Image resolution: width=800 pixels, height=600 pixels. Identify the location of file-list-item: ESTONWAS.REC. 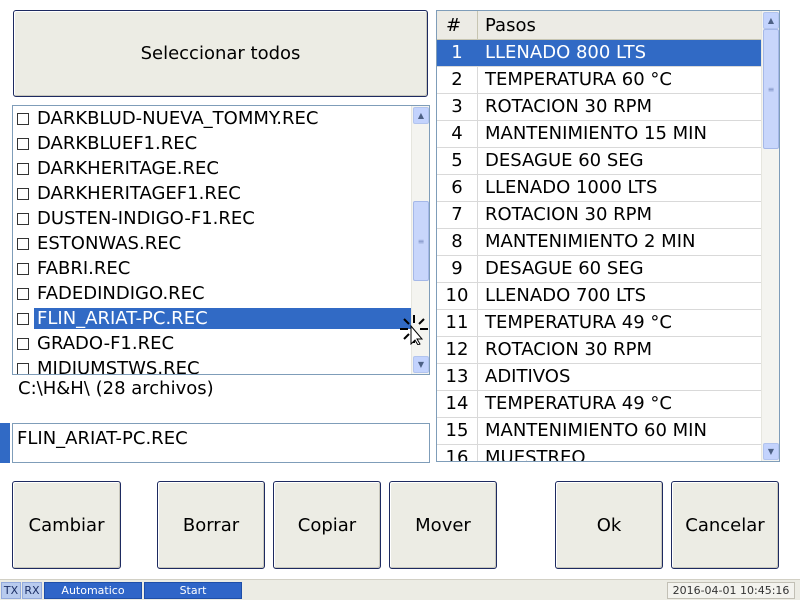
(212, 243).